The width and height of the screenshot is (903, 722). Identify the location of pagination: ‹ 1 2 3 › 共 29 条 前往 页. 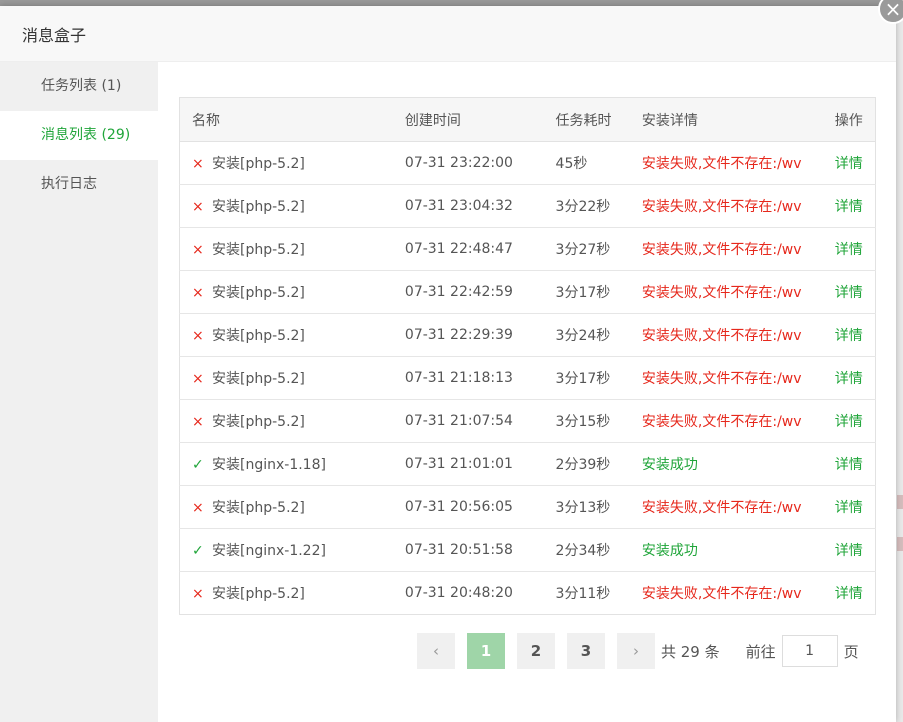
(638, 651).